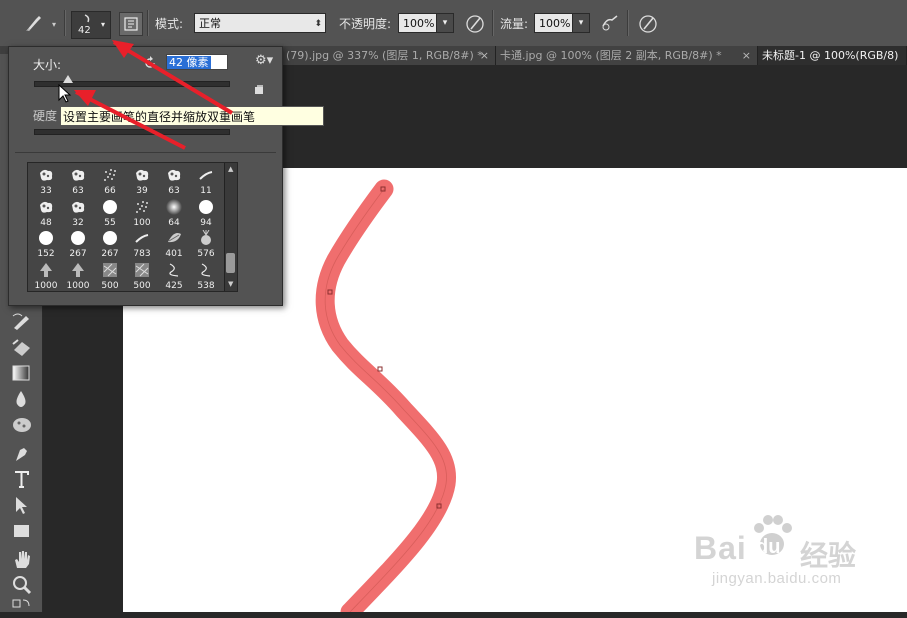 Image resolution: width=907 pixels, height=618 pixels. Describe the element at coordinates (828, 555) in the screenshot. I see `watermark-brand-cn: 经验` at that location.